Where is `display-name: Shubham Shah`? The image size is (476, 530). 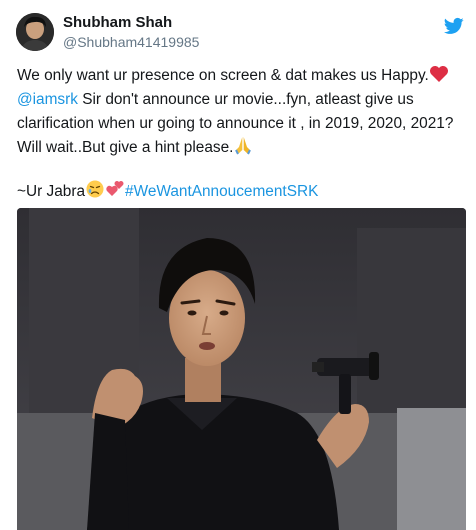 display-name: Shubham Shah is located at coordinates (117, 22).